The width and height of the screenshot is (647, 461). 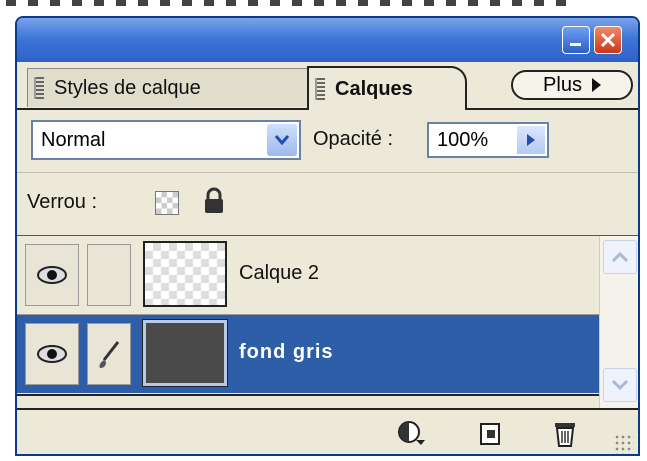 What do you see at coordinates (73, 140) in the screenshot?
I see `blend-mode-value: Normal` at bounding box center [73, 140].